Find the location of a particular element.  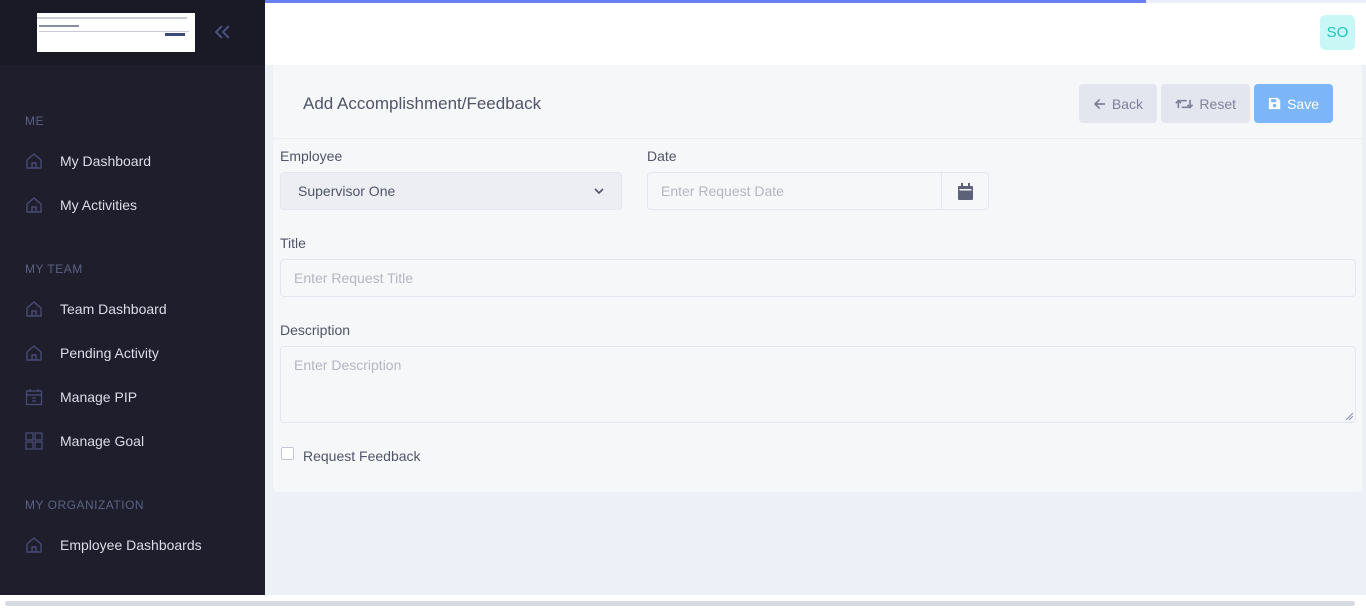

sidebar-brand is located at coordinates (132, 32).